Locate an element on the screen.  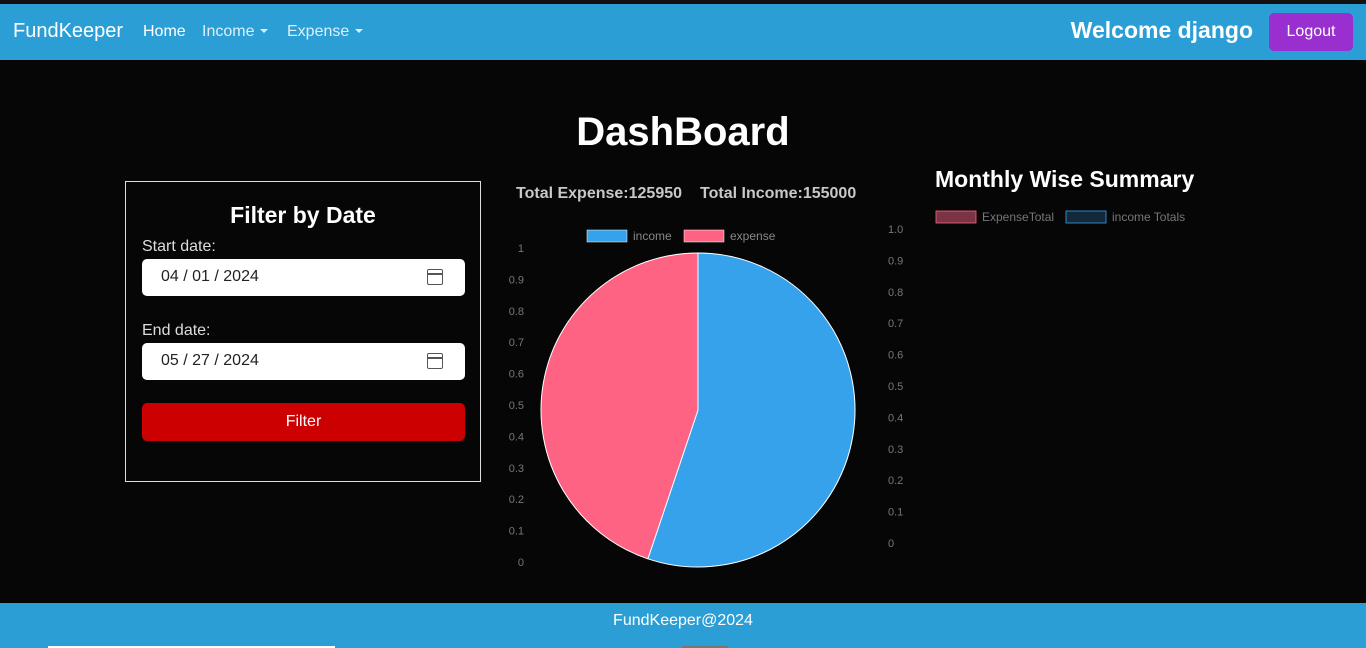
y-tick-left: 0.1 is located at coordinates (516, 532).